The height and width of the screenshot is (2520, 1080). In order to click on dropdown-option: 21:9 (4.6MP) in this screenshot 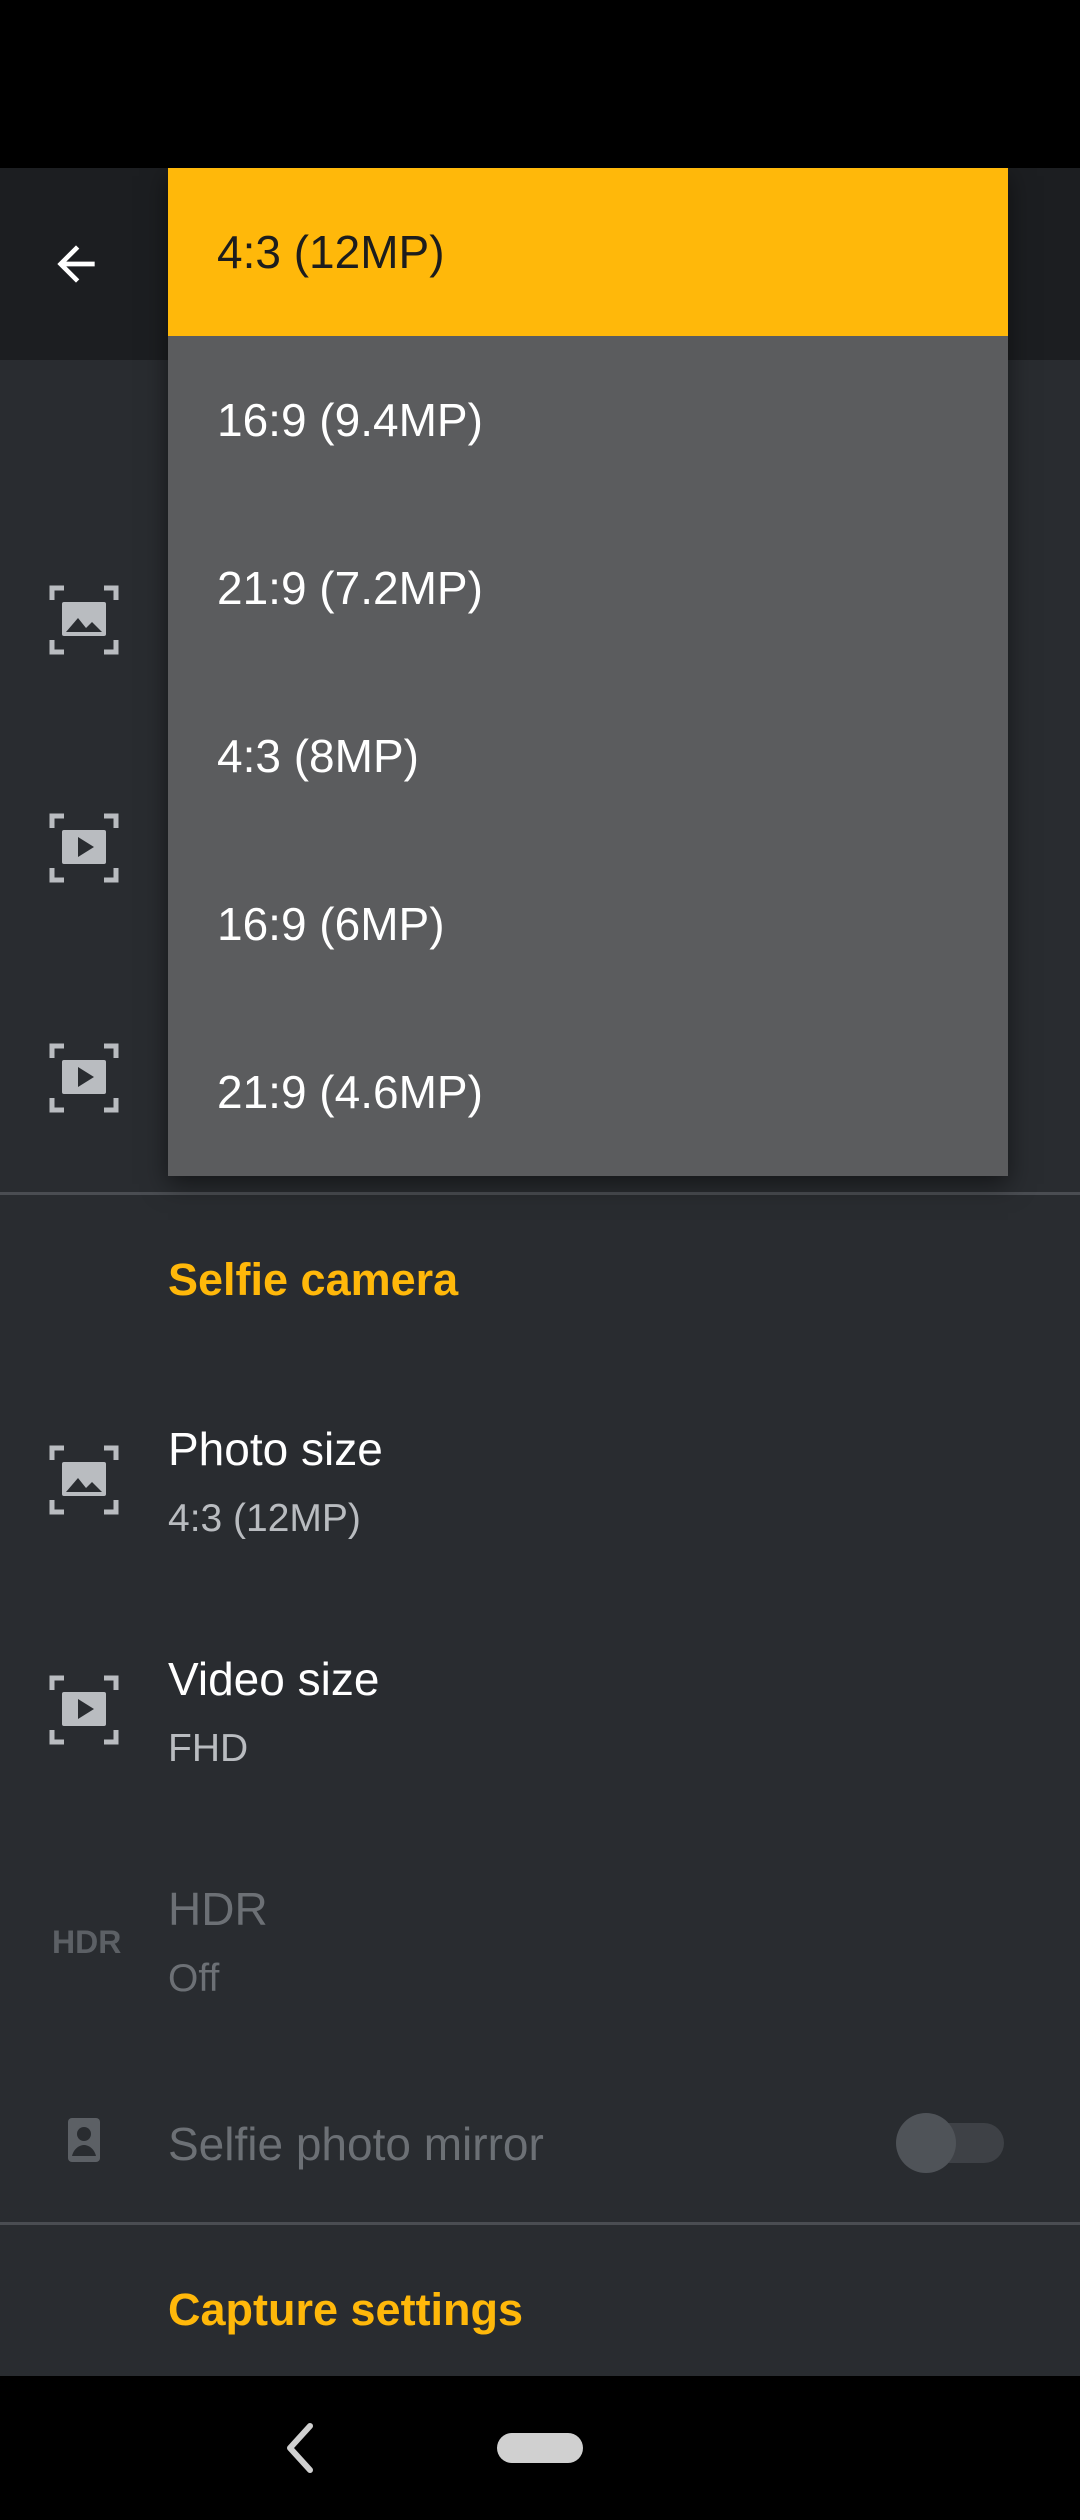, I will do `click(588, 1092)`.